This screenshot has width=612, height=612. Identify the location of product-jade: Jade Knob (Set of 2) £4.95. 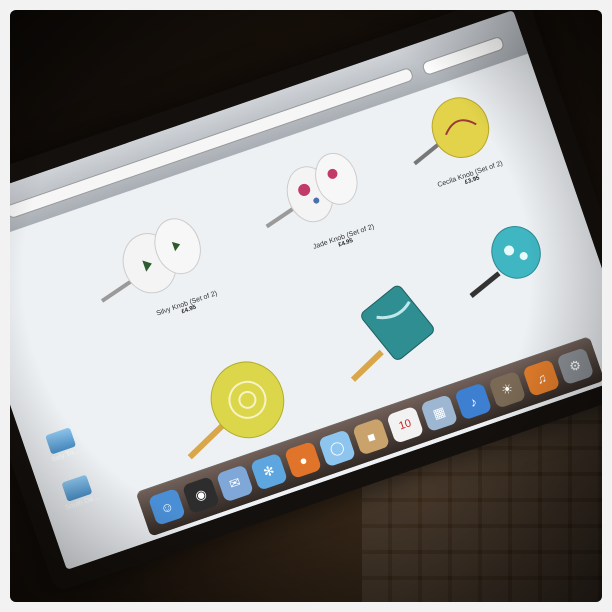
(318, 194).